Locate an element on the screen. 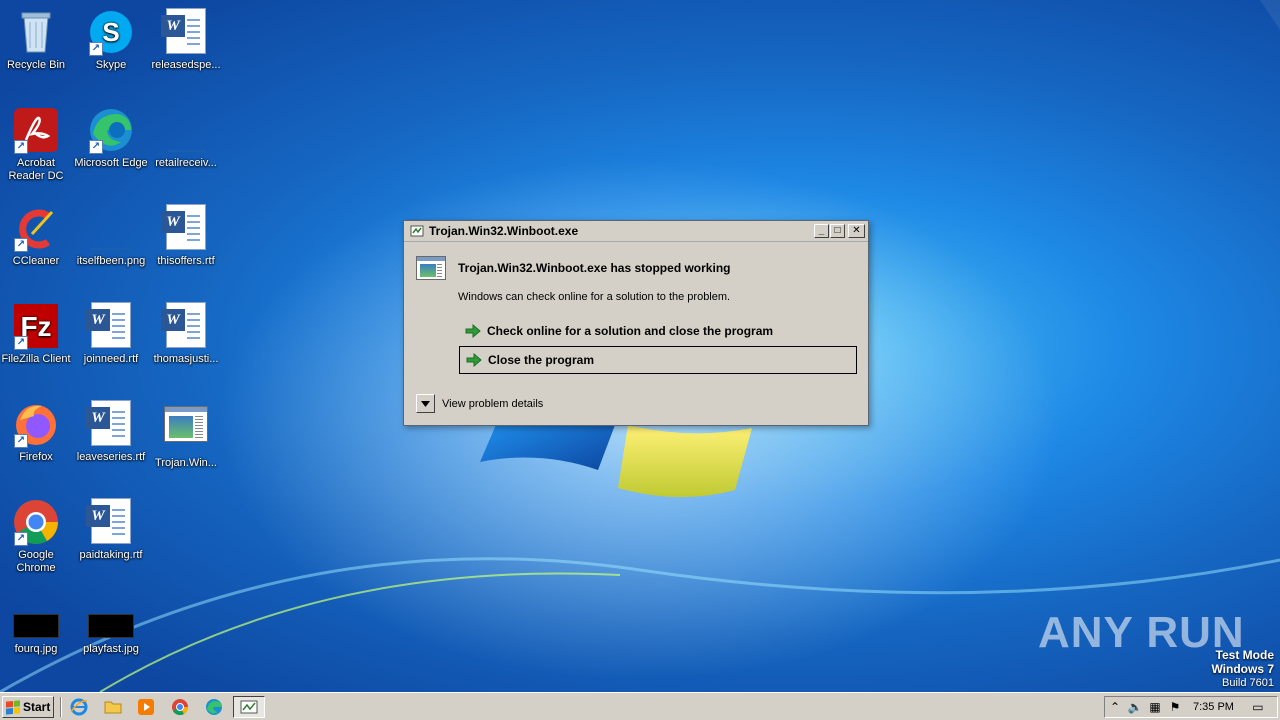  desktop-icon-thisoffers: W thisoffers.rtf is located at coordinates (186, 236).